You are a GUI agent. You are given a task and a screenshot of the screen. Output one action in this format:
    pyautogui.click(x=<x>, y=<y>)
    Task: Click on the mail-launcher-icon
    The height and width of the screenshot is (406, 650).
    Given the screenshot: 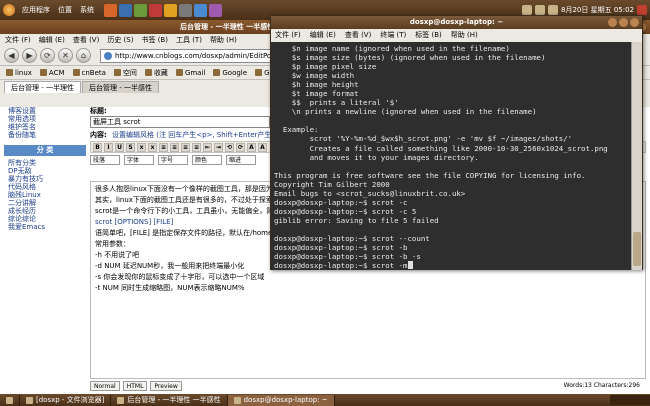 What is the action you would take?
    pyautogui.click(x=125, y=10)
    